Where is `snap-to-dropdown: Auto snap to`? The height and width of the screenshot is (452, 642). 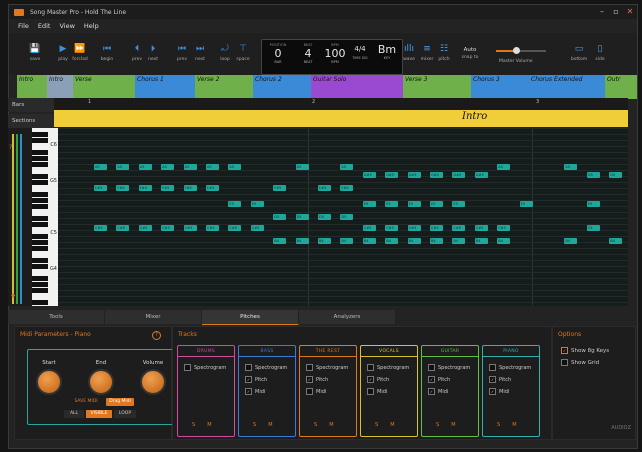
snap-to-dropdown: Auto snap to is located at coordinates (470, 58).